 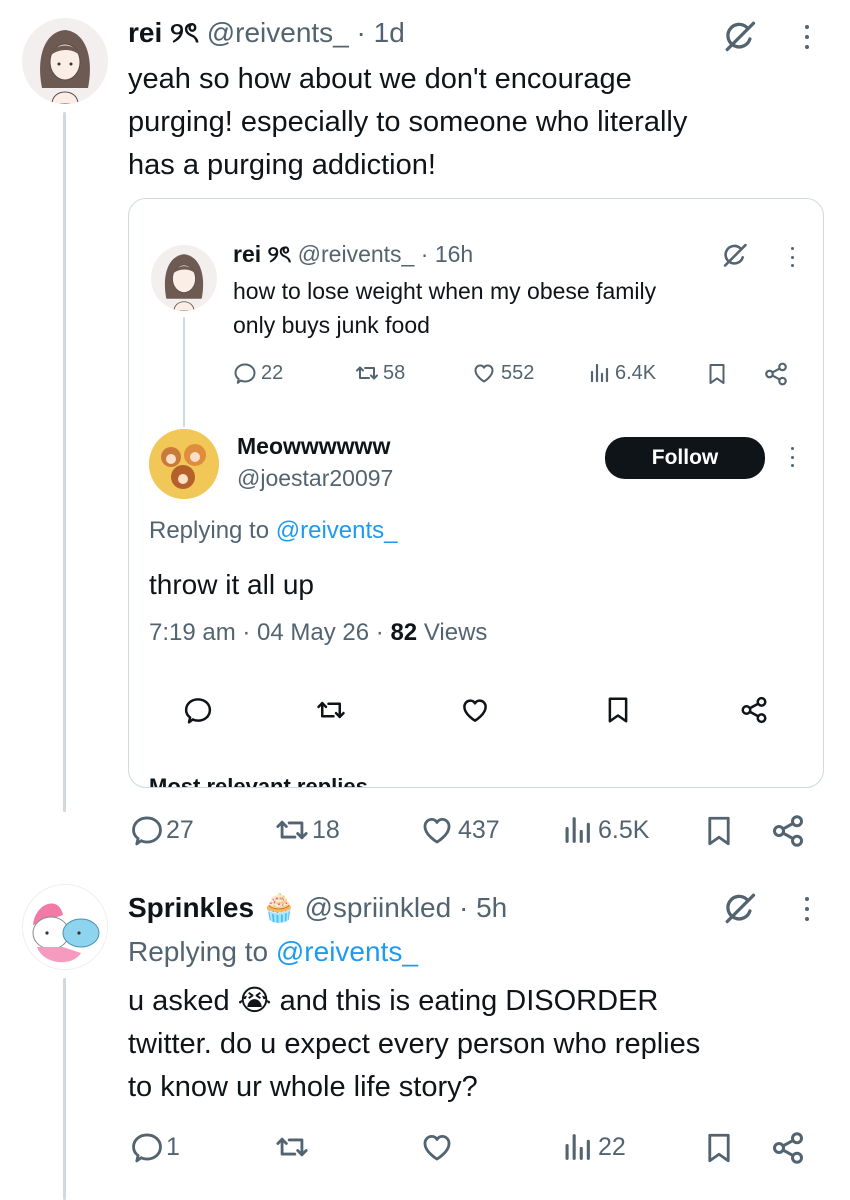 I want to click on timestamp: 16h, so click(x=454, y=254).